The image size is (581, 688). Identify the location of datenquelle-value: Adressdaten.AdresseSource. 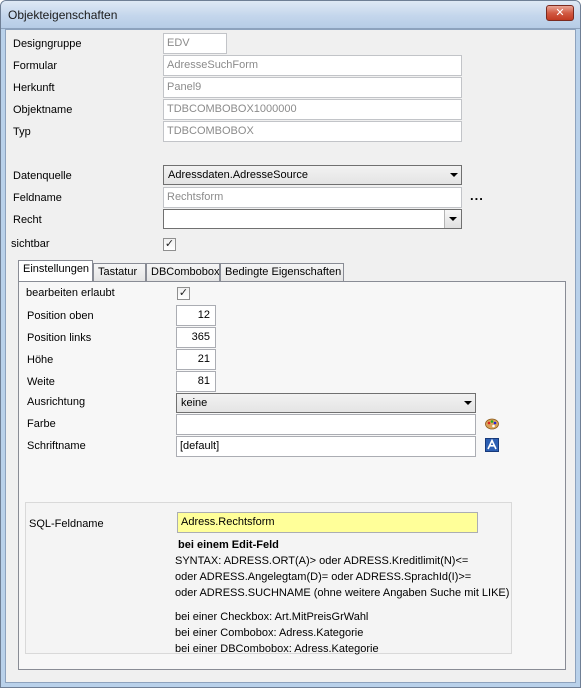
(238, 175).